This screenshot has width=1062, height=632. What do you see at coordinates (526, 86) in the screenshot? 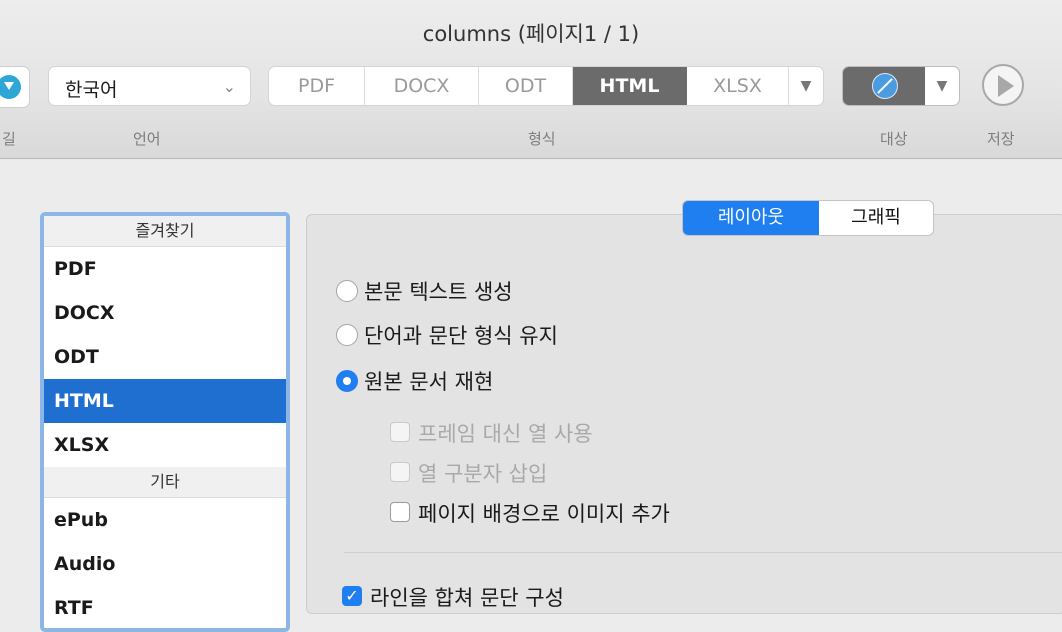
I see `format-option-odt: ODT` at bounding box center [526, 86].